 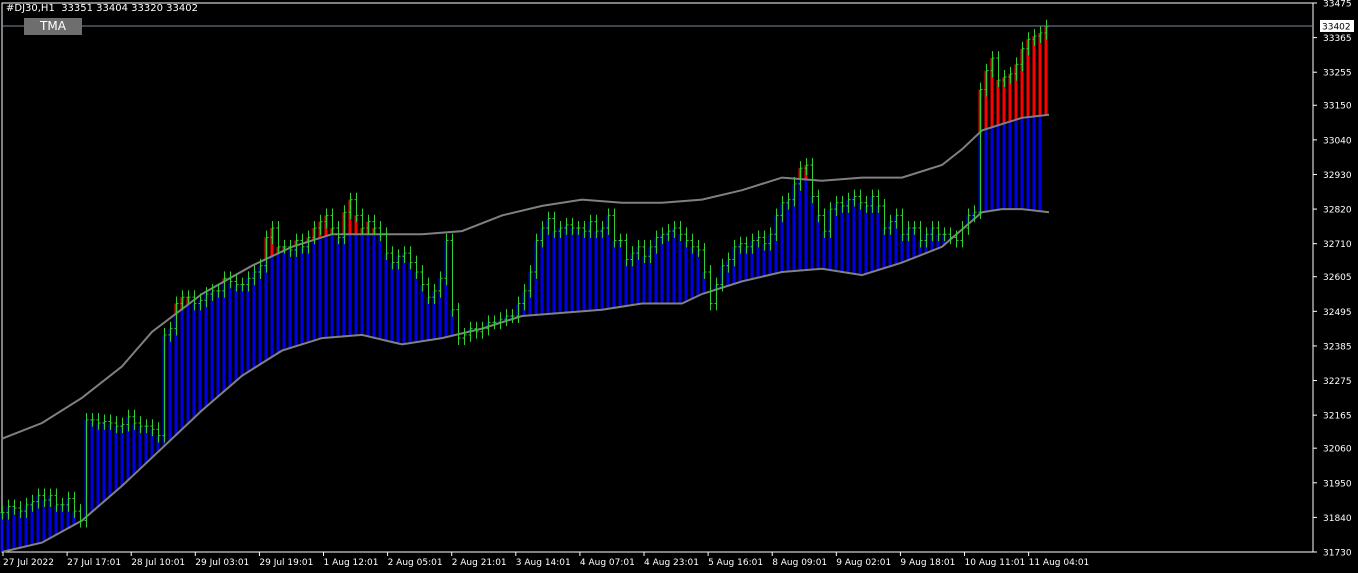 I want to click on y-tick-label: 33040, so click(x=1337, y=141).